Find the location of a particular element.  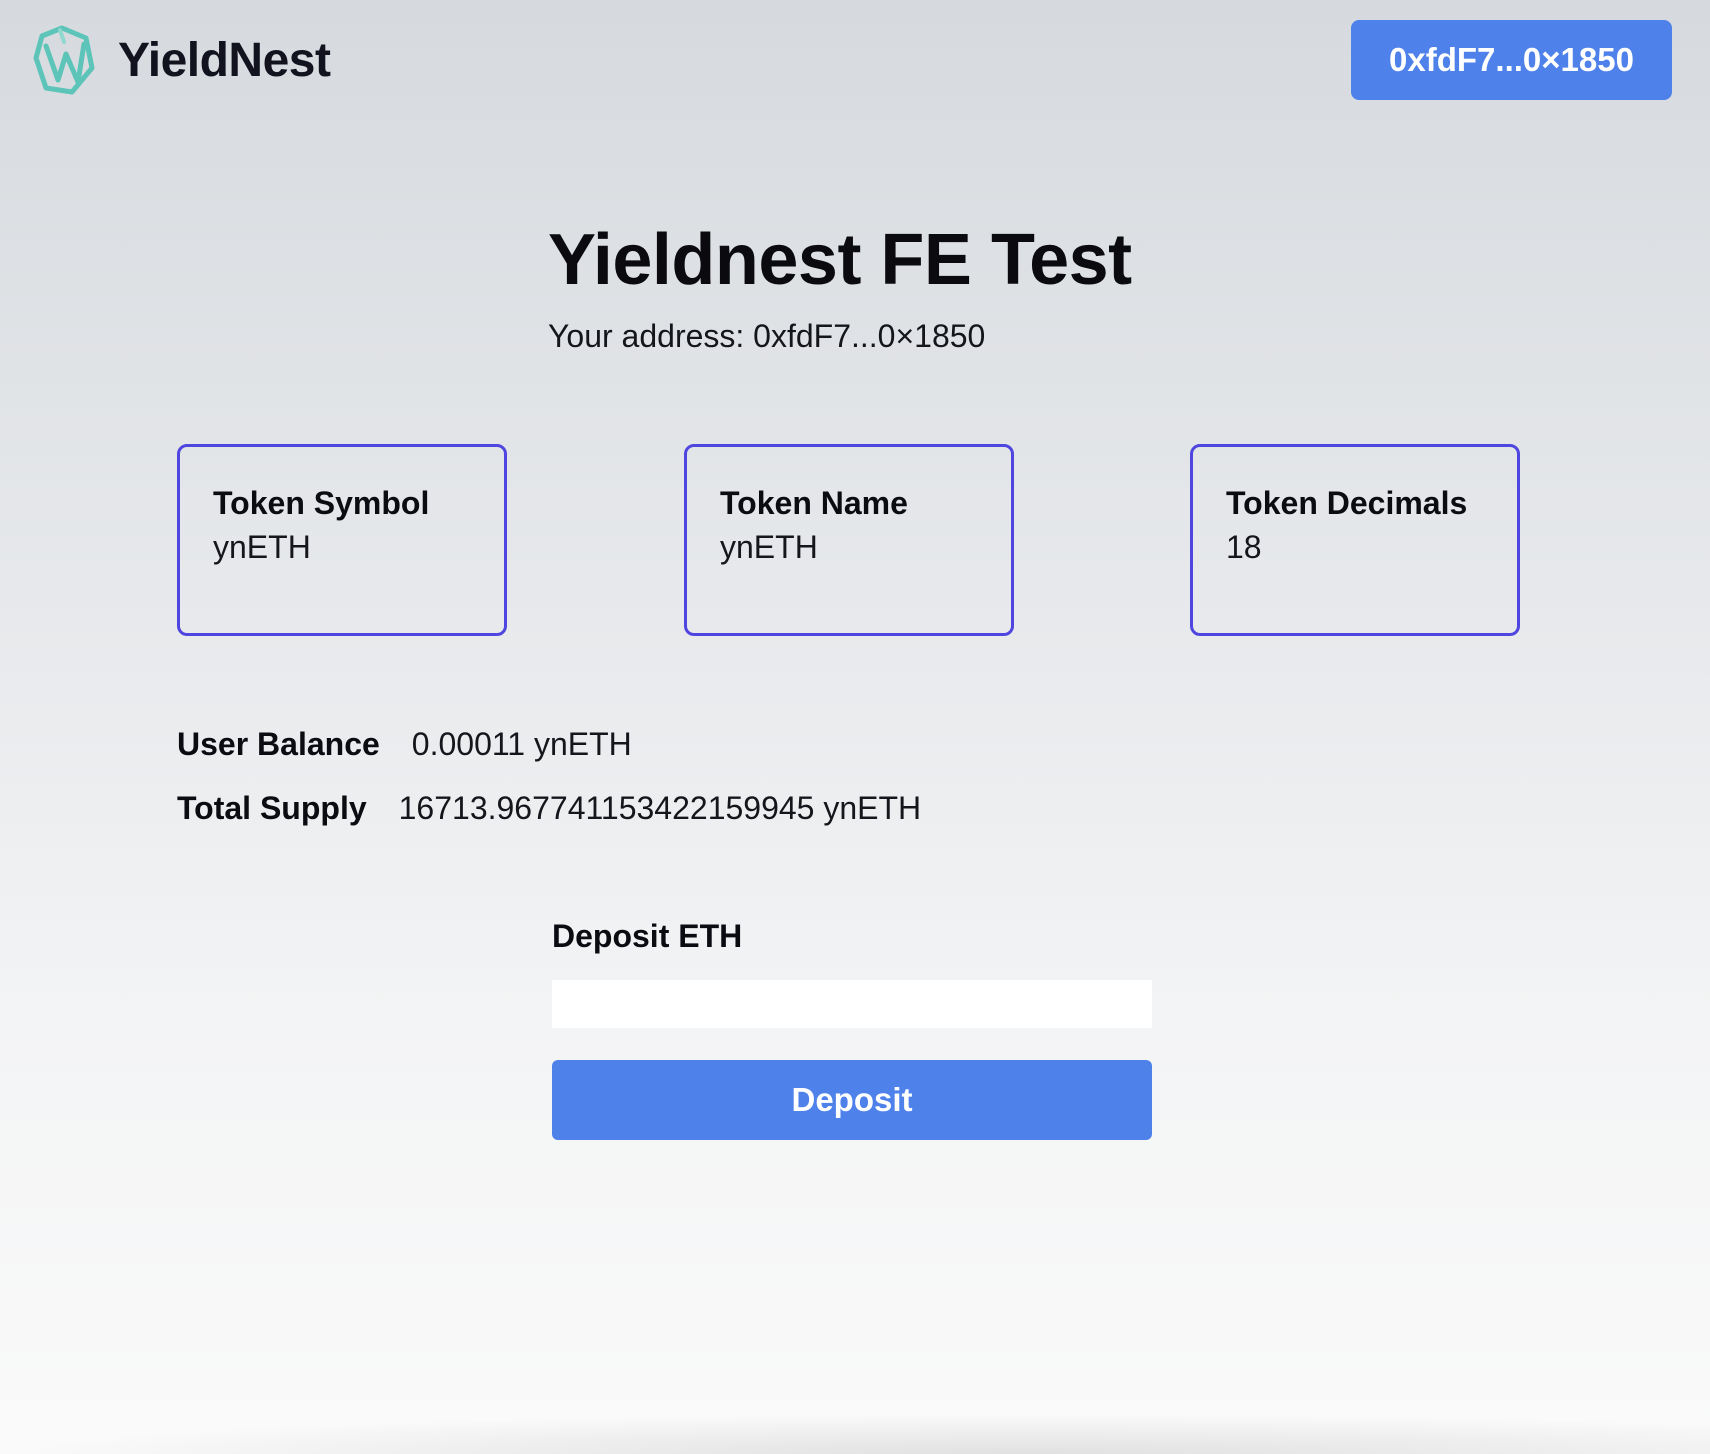

token-name-card: Token Name ynETH is located at coordinates (849, 540).